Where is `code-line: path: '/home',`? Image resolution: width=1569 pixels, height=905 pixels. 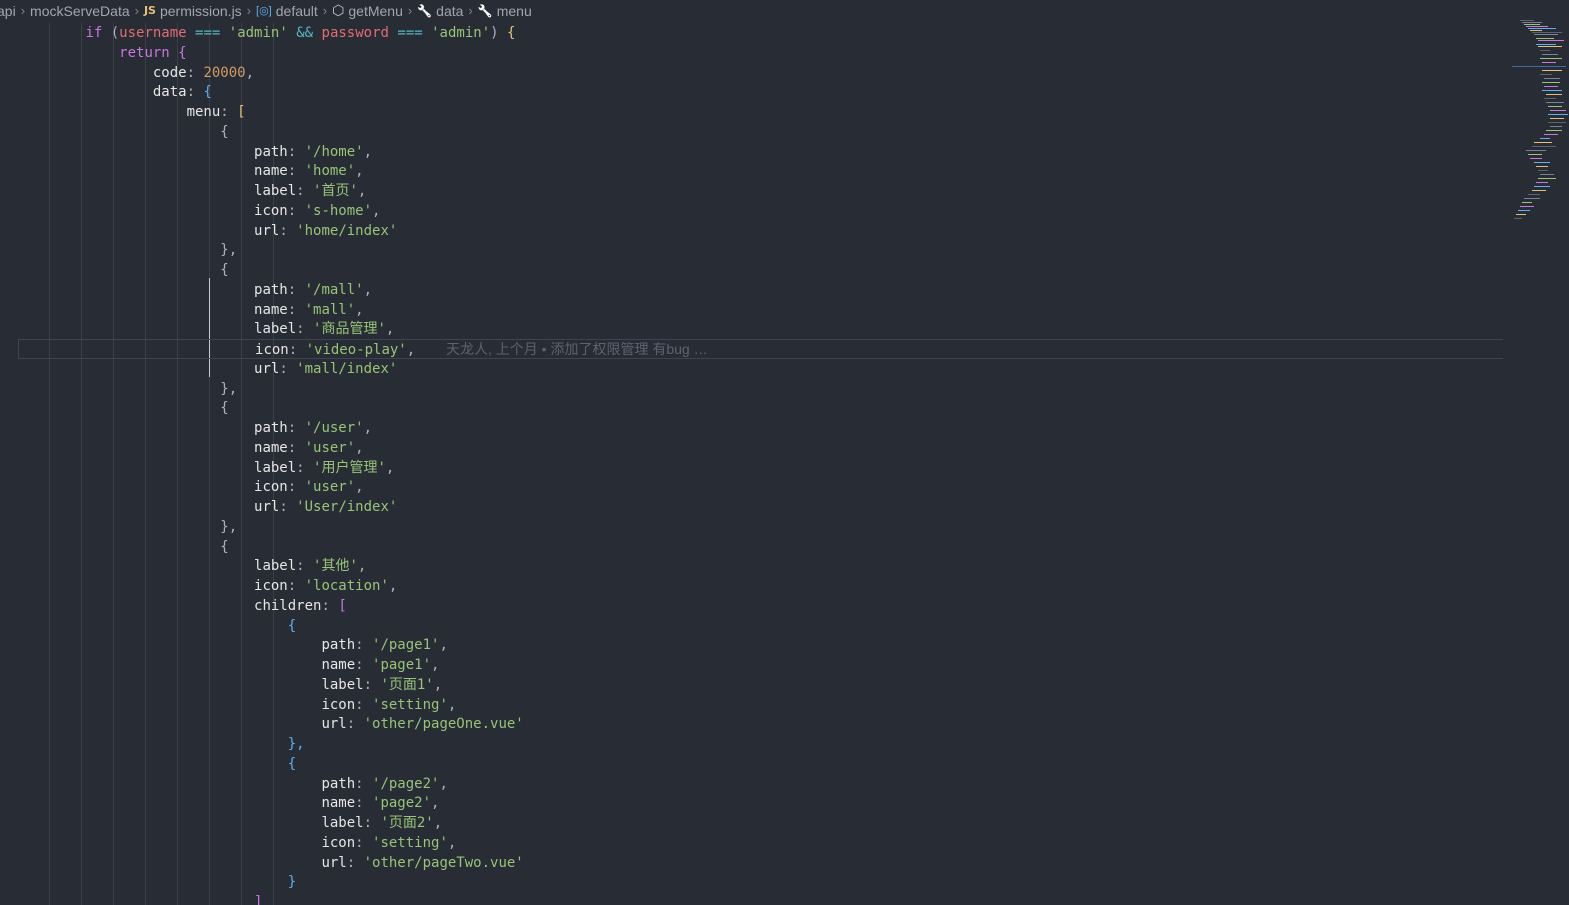
code-line: path: '/home', is located at coordinates (760, 152).